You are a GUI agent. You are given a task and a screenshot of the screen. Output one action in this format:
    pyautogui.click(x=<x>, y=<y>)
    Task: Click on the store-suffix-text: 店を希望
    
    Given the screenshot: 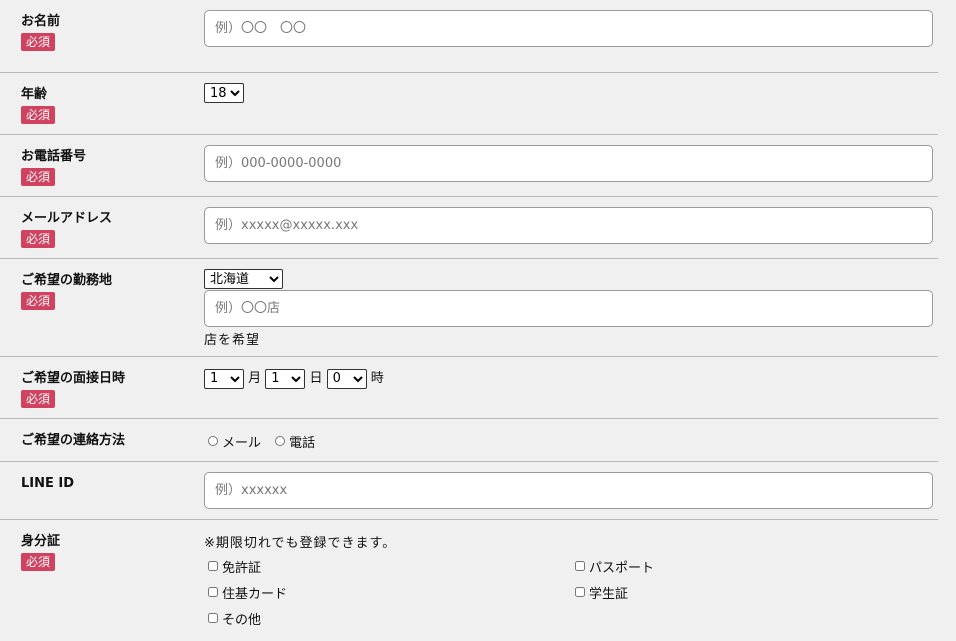 What is the action you would take?
    pyautogui.click(x=232, y=340)
    